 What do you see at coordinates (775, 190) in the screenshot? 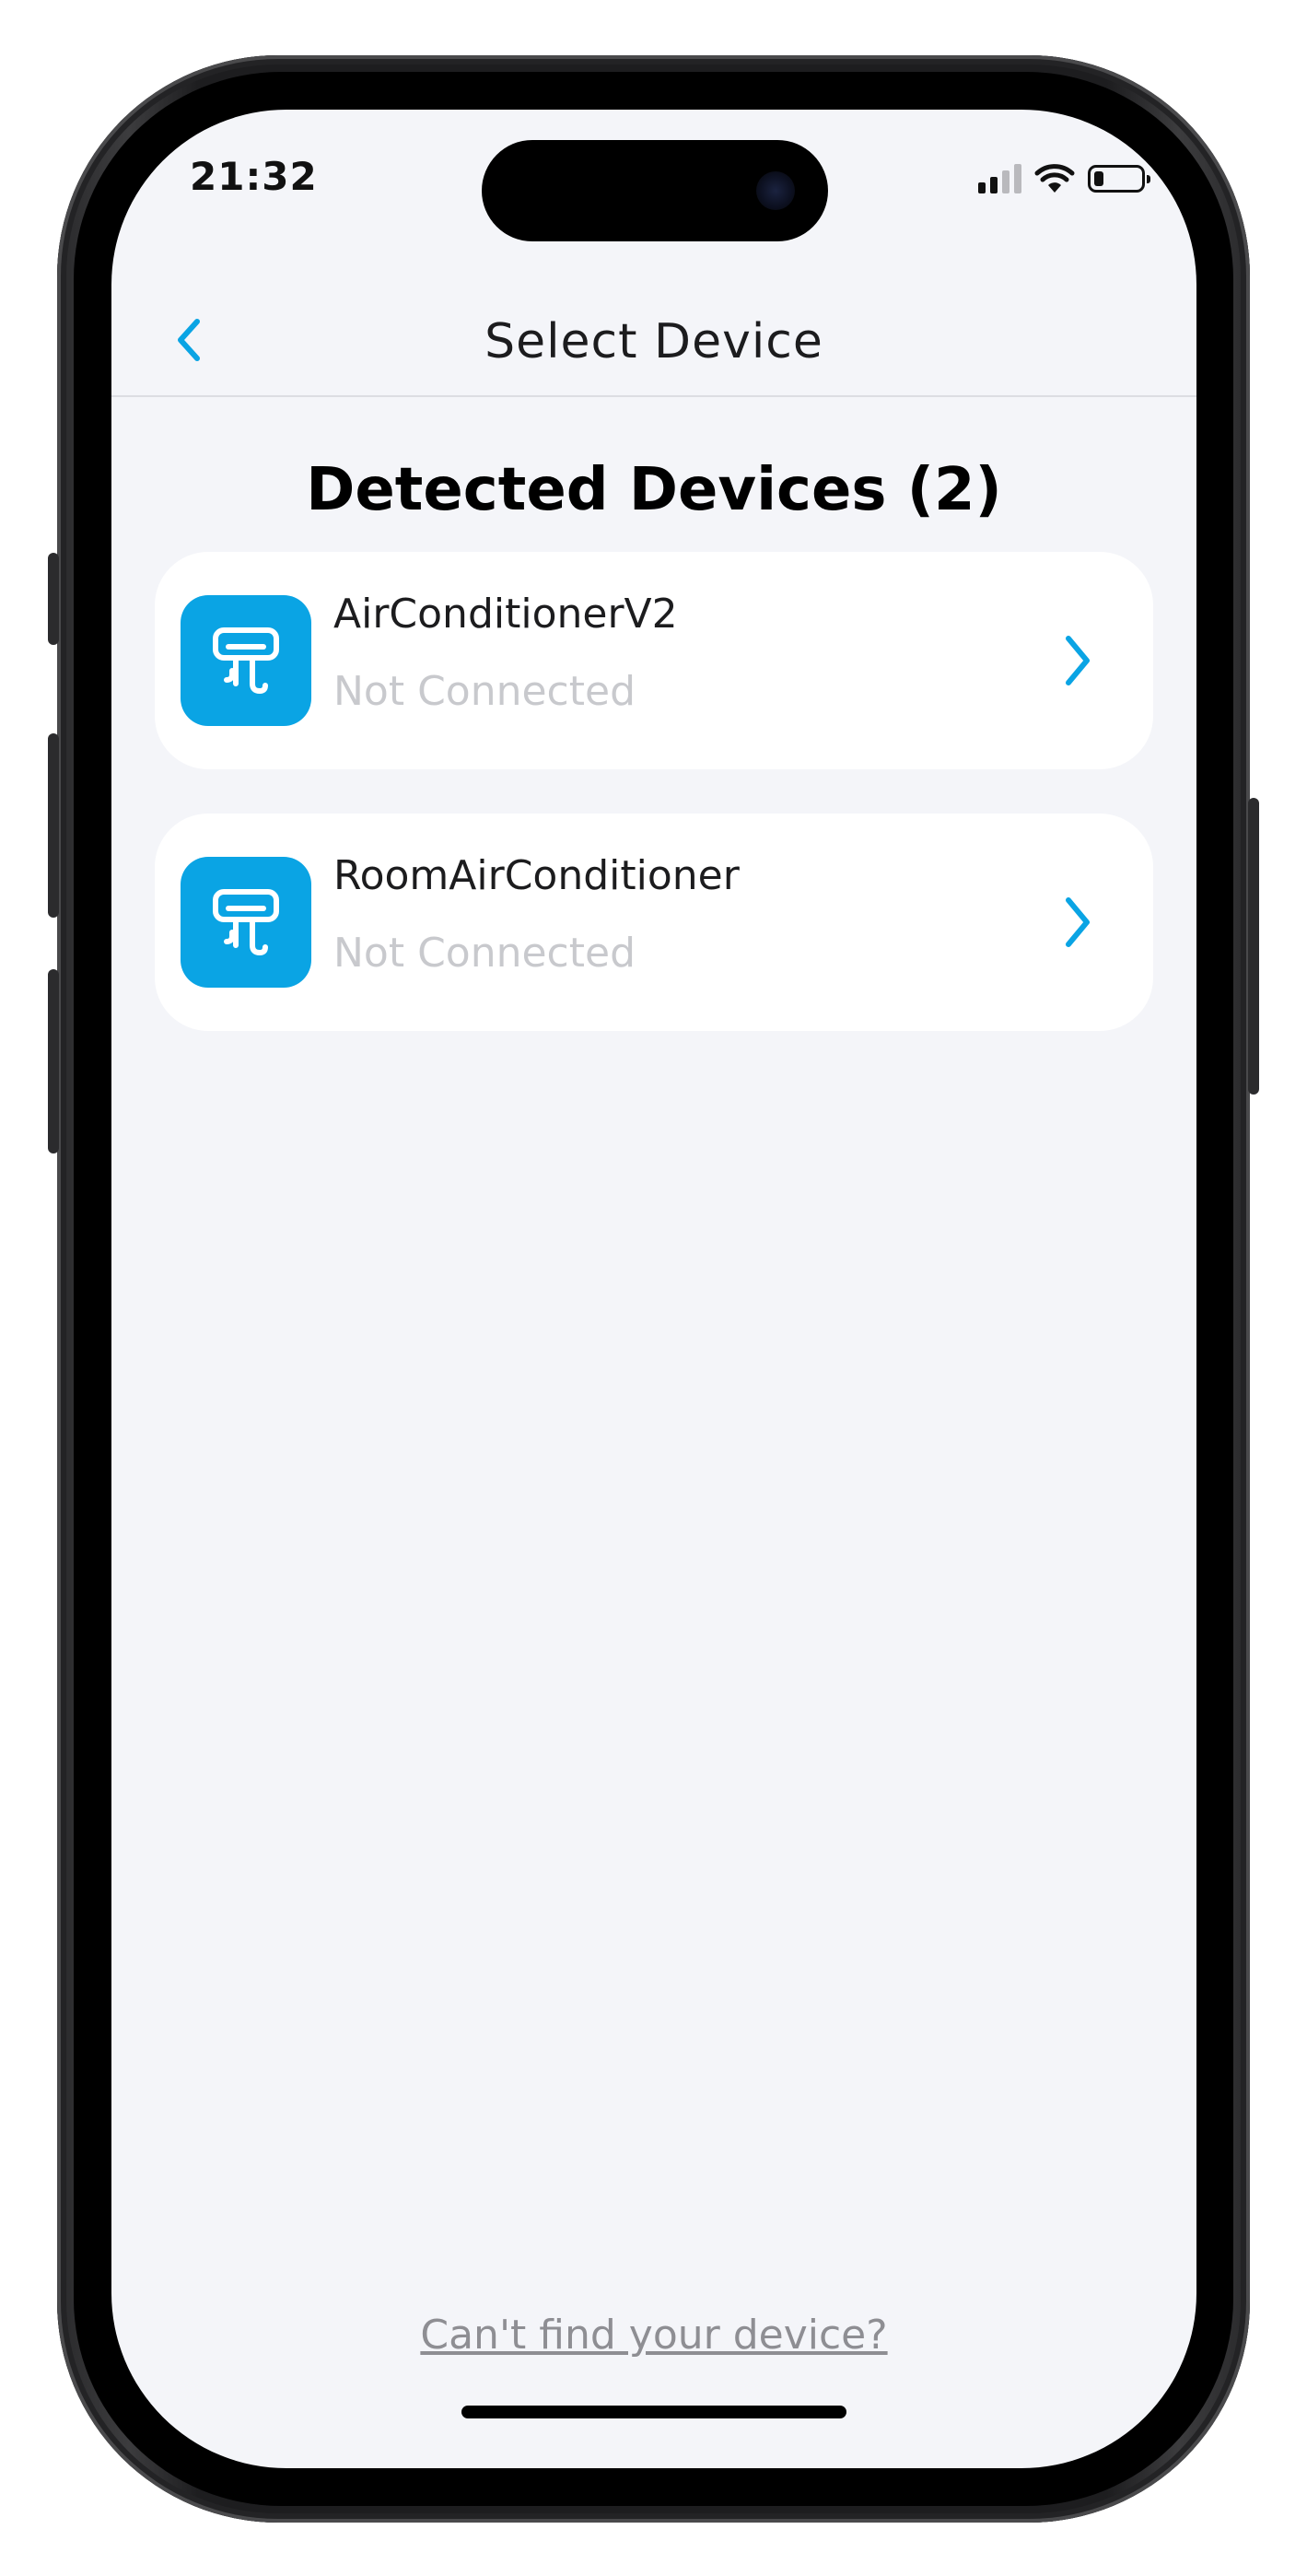
I see `front-camera` at bounding box center [775, 190].